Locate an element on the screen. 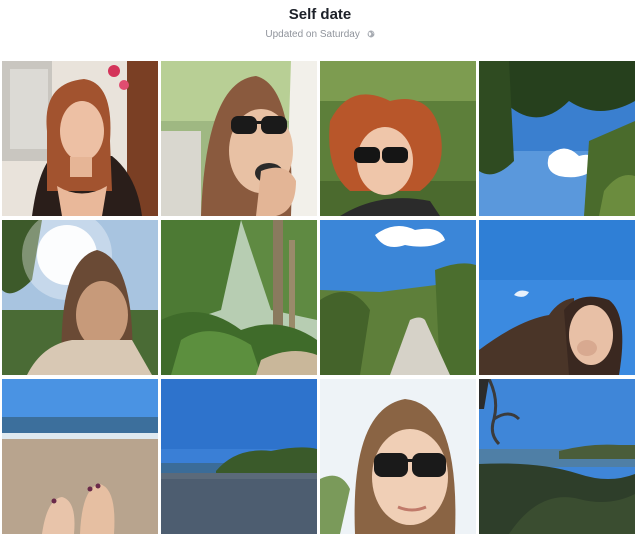  album-title: Self date is located at coordinates (320, 14).